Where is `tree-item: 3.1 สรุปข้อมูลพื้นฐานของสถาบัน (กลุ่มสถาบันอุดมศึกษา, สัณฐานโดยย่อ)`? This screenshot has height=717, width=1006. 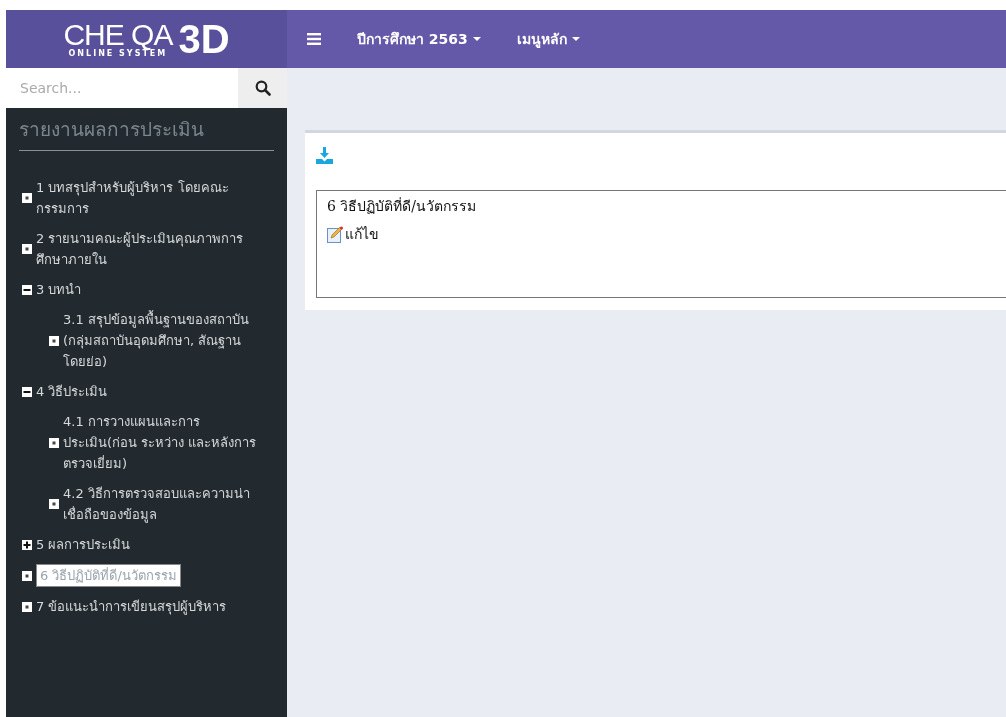 tree-item: 3.1 สรุปข้อมูลพื้นฐานของสถาบัน (กลุ่มสถาบันอุดมศึกษา, สัณฐานโดยย่อ) is located at coordinates (163, 340).